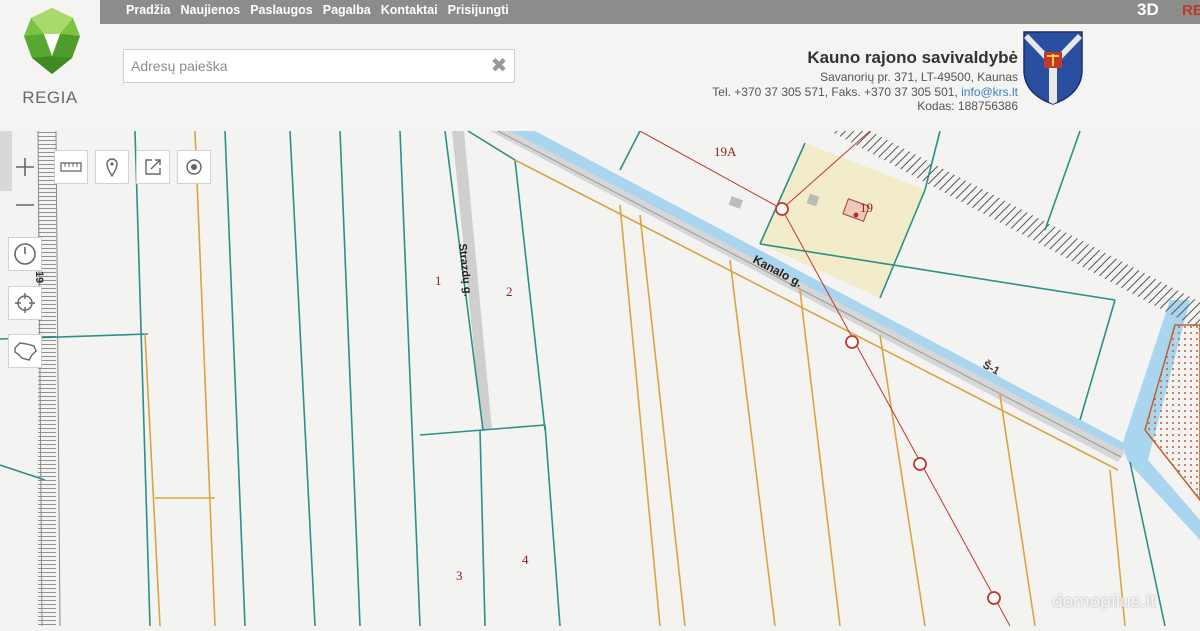  I want to click on municipality-address: Savanorių pr. 371, LT-49500, Kaunas, so click(919, 77).